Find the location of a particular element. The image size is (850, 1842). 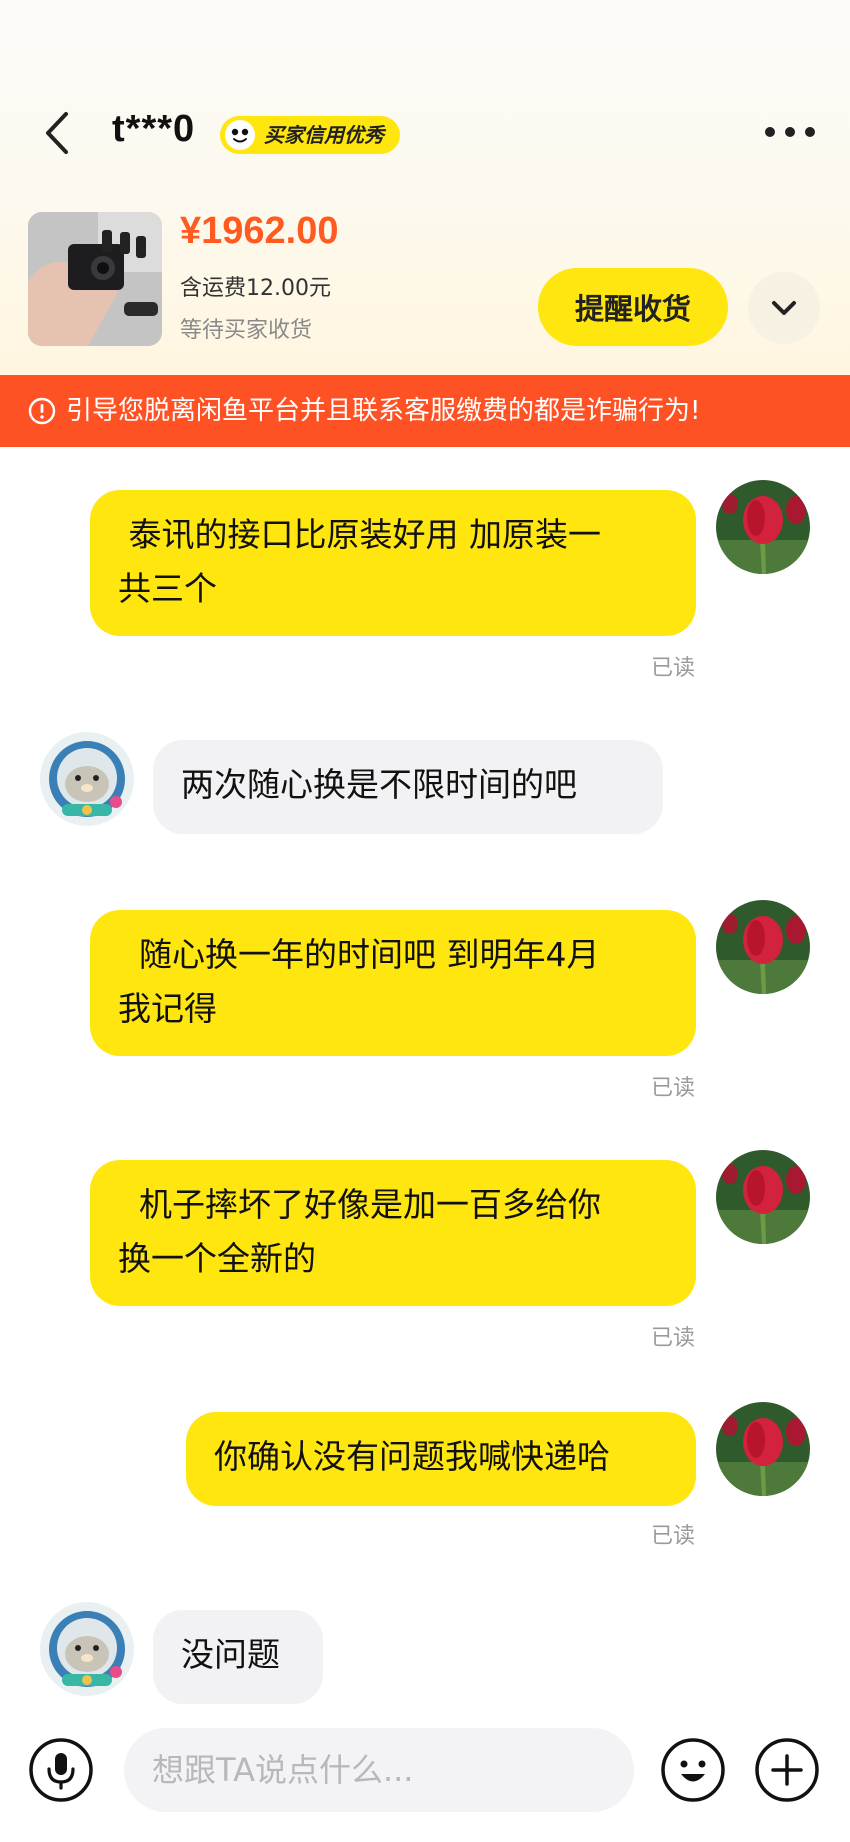

message-bubble-sent: 泰讯的接口比原装好用 加原装一 共三个 is located at coordinates (393, 563).